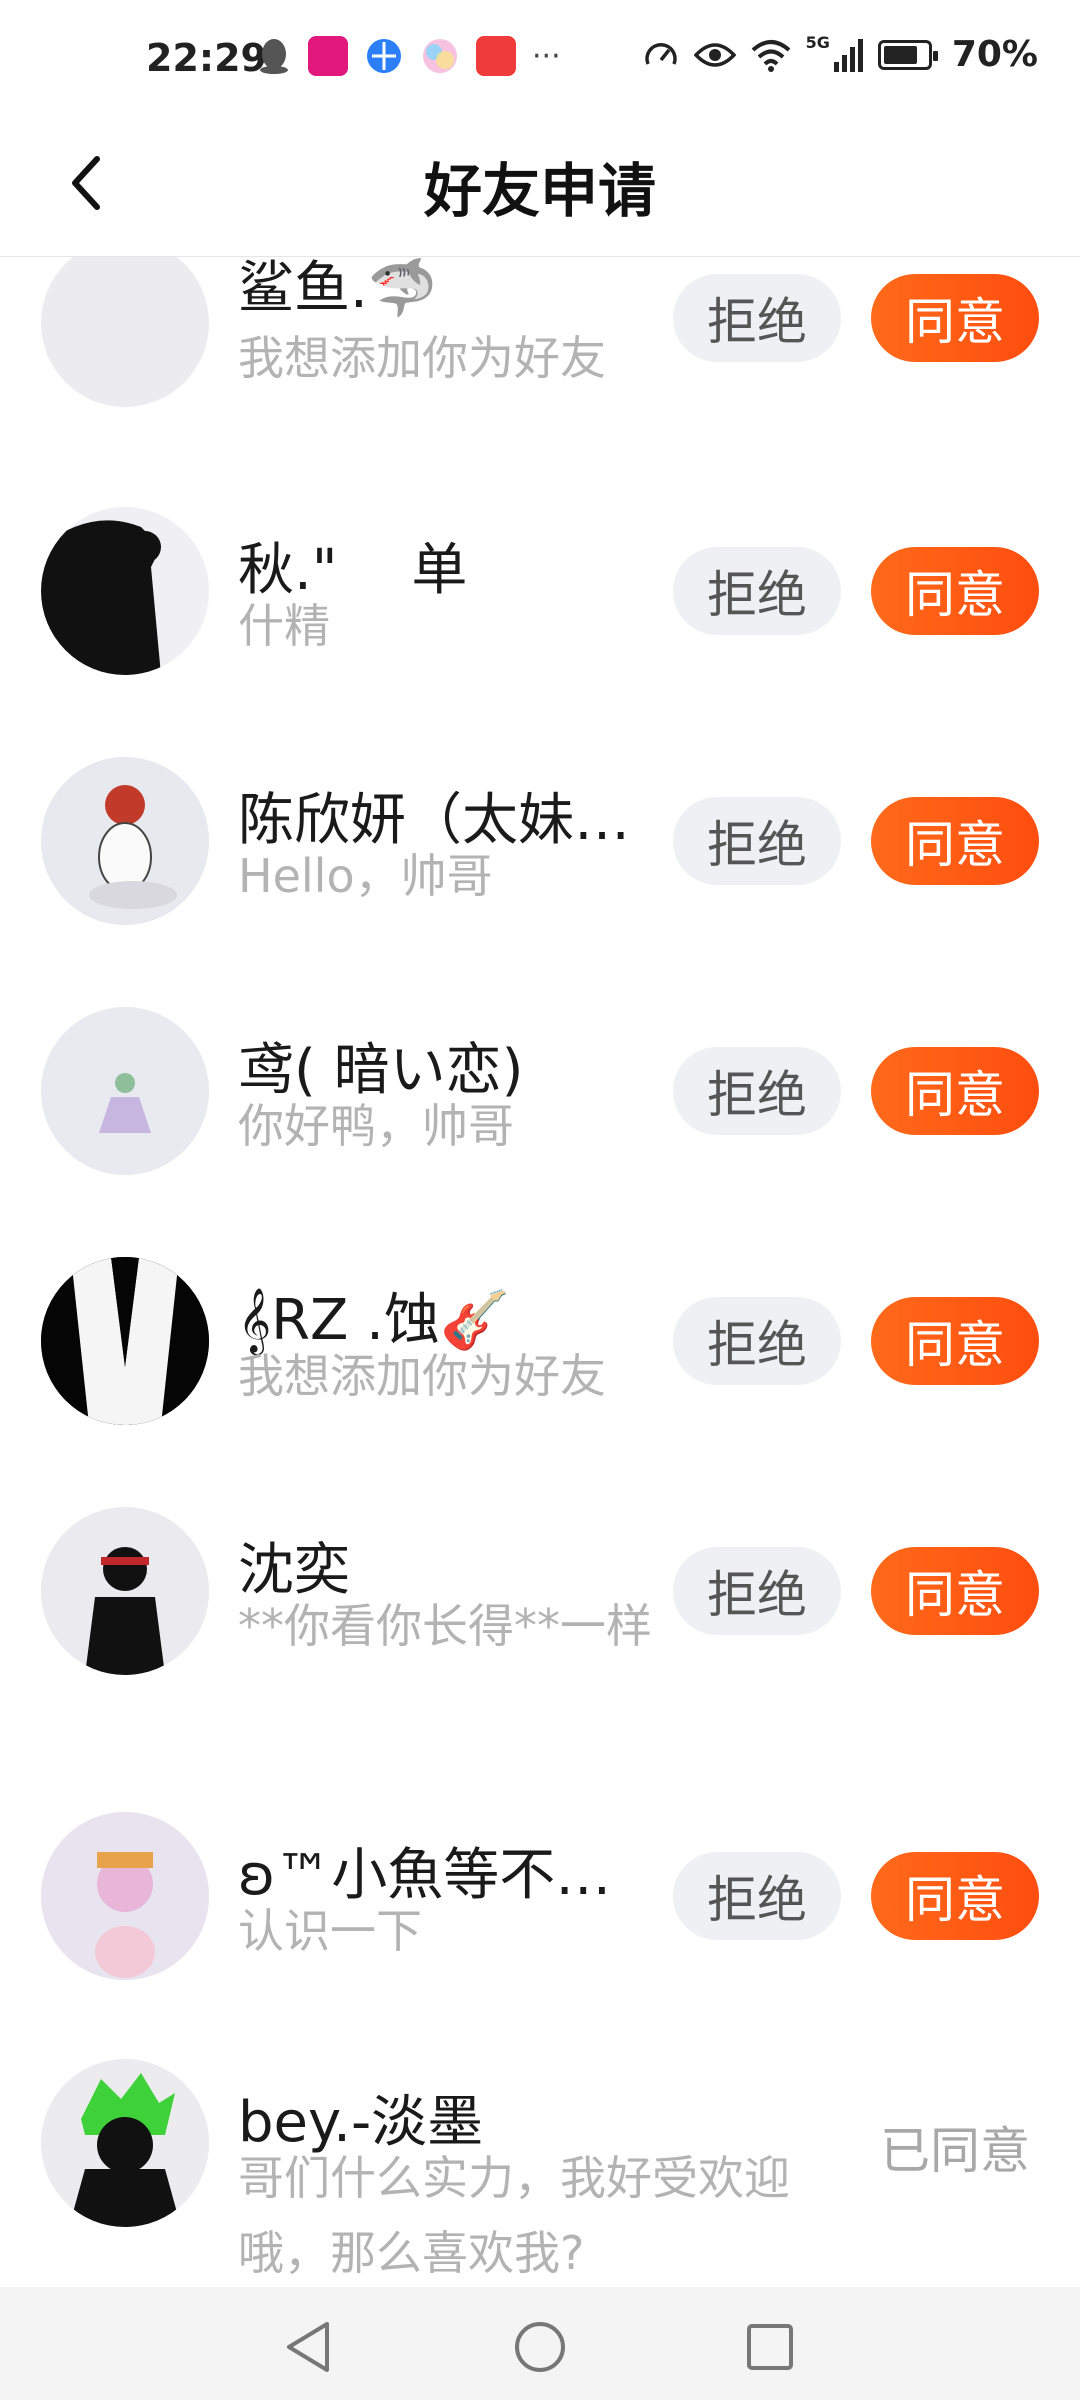  I want to click on square-recents-icon, so click(770, 2347).